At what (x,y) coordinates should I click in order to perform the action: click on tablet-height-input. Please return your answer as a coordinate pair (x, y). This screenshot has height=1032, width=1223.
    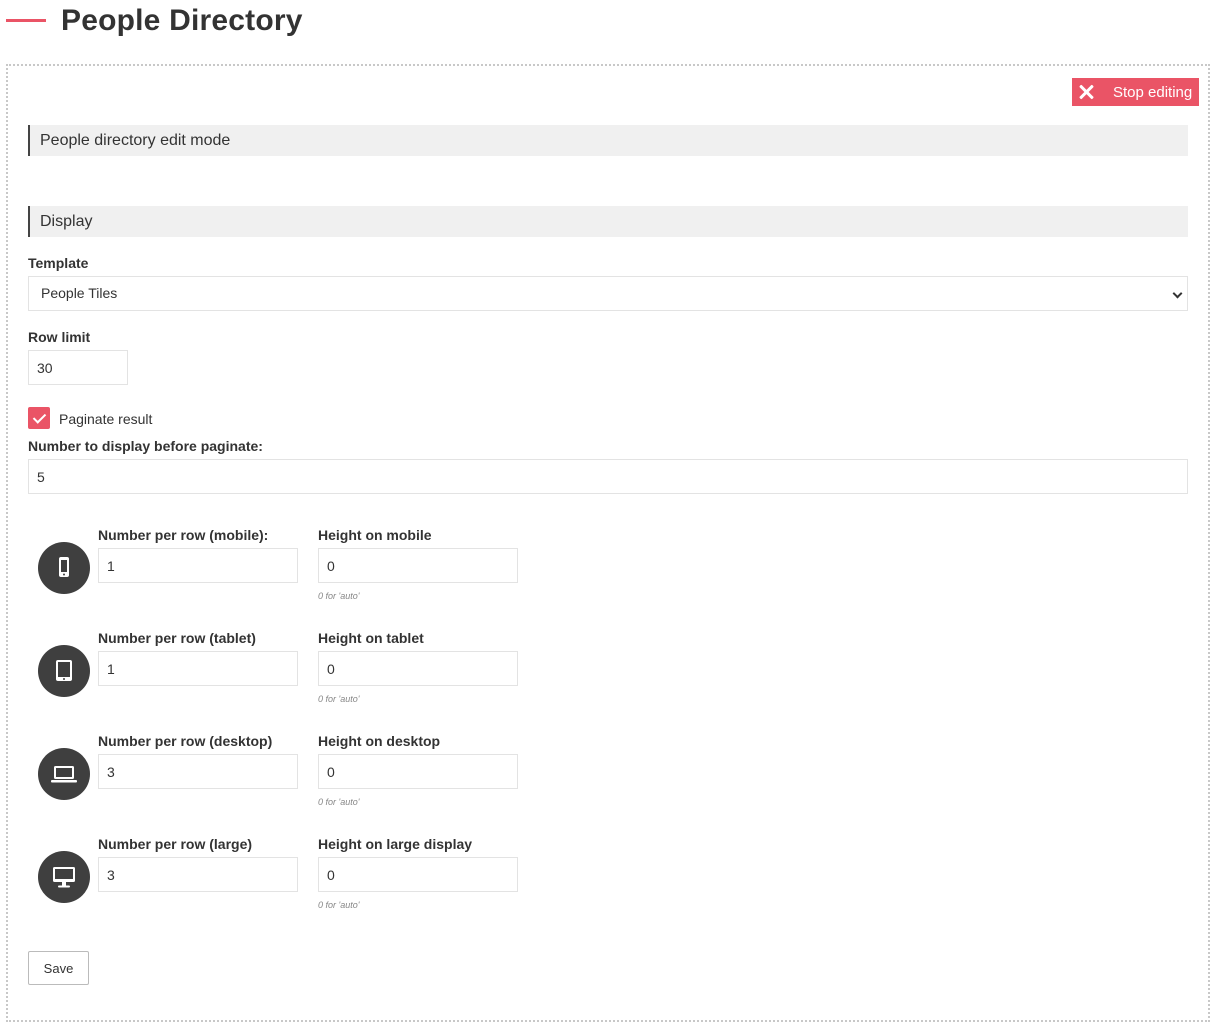
    Looking at the image, I should click on (418, 668).